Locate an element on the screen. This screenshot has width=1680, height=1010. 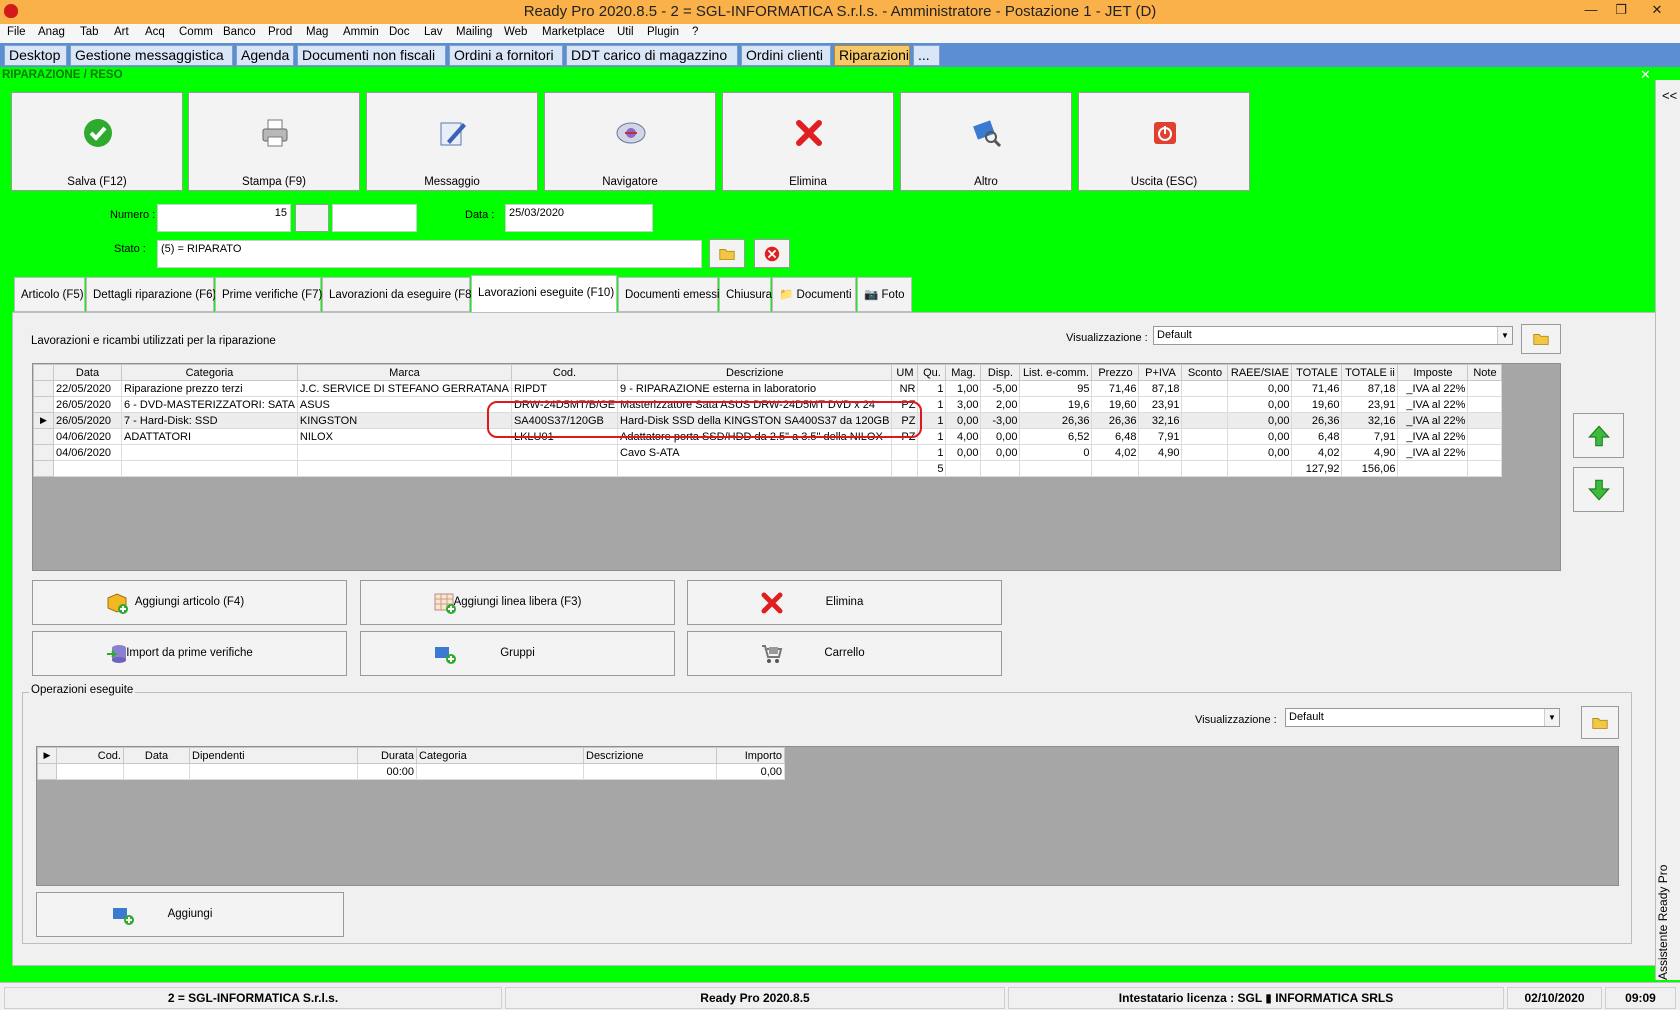
table-cell: 26/05/2020 is located at coordinates (87, 420).